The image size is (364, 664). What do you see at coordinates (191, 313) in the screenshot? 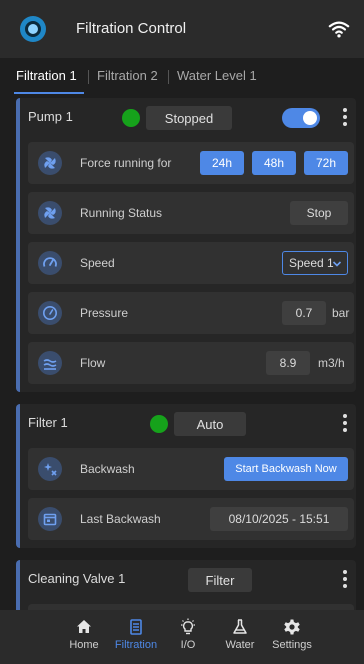
I see `pressure-row: Pressure 0.7 bar` at bounding box center [191, 313].